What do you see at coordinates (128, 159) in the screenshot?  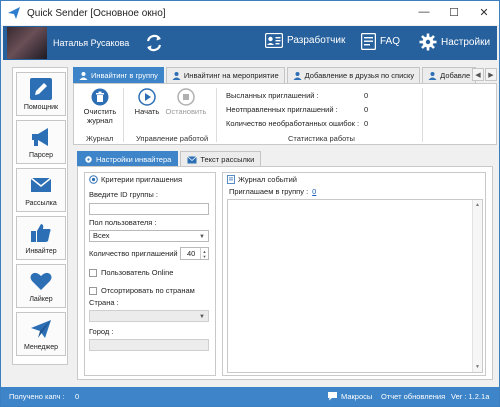 I see `subtab-inviter-settings: Настройки инвайтера` at bounding box center [128, 159].